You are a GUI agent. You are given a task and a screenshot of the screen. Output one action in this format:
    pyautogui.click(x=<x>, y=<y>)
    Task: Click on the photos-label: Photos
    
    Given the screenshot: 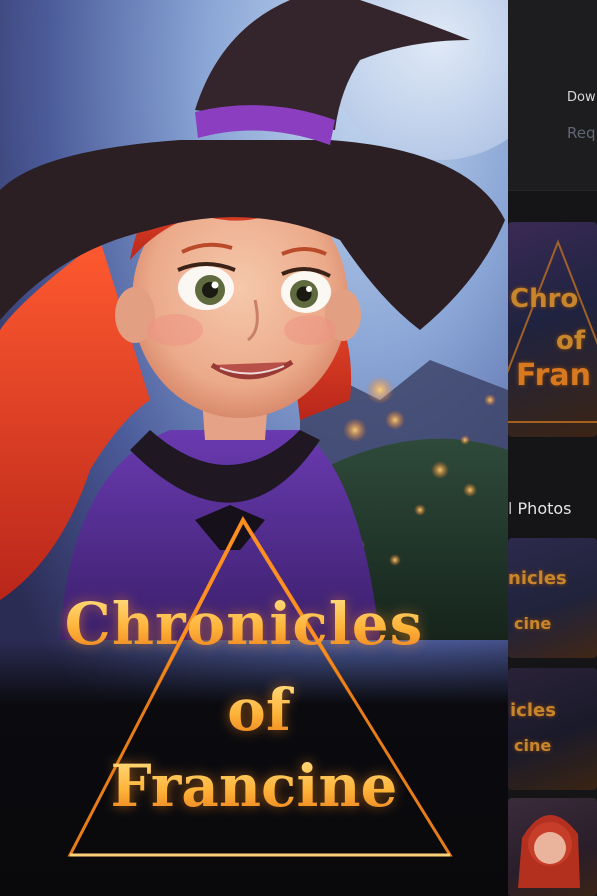 What is the action you would take?
    pyautogui.click(x=544, y=508)
    